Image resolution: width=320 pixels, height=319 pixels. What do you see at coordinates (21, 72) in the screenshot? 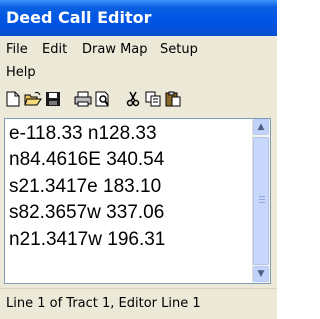
I see `menu-help: Help` at bounding box center [21, 72].